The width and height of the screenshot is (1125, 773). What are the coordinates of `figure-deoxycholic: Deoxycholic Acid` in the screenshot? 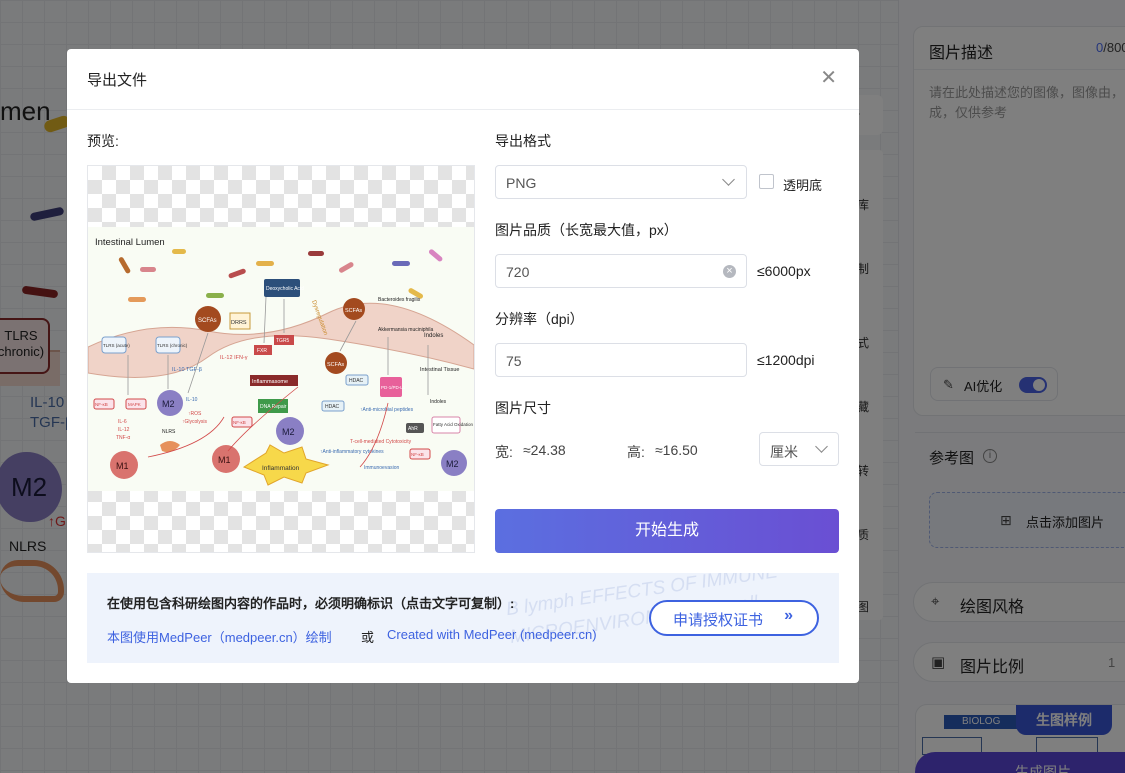 It's located at (285, 289).